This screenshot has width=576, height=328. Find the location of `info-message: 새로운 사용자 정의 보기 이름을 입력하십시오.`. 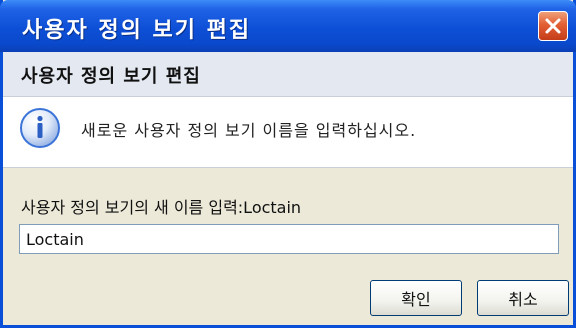

info-message: 새로운 사용자 정의 보기 이름을 입력하십시오. is located at coordinates (249, 130).